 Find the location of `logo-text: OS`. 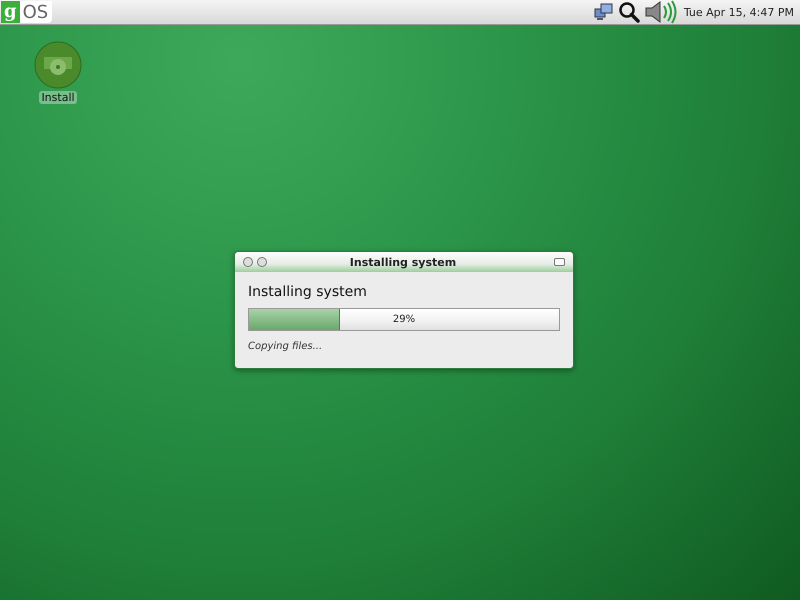

logo-text: OS is located at coordinates (35, 12).